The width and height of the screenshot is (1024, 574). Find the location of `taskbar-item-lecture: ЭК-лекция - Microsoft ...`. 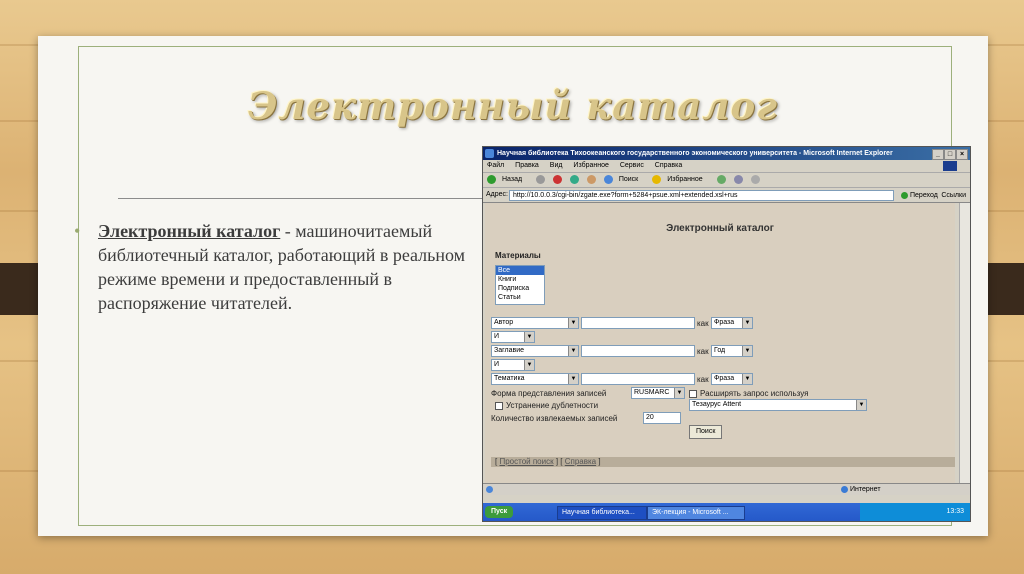

taskbar-item-lecture: ЭК-лекция - Microsoft ... is located at coordinates (696, 513).